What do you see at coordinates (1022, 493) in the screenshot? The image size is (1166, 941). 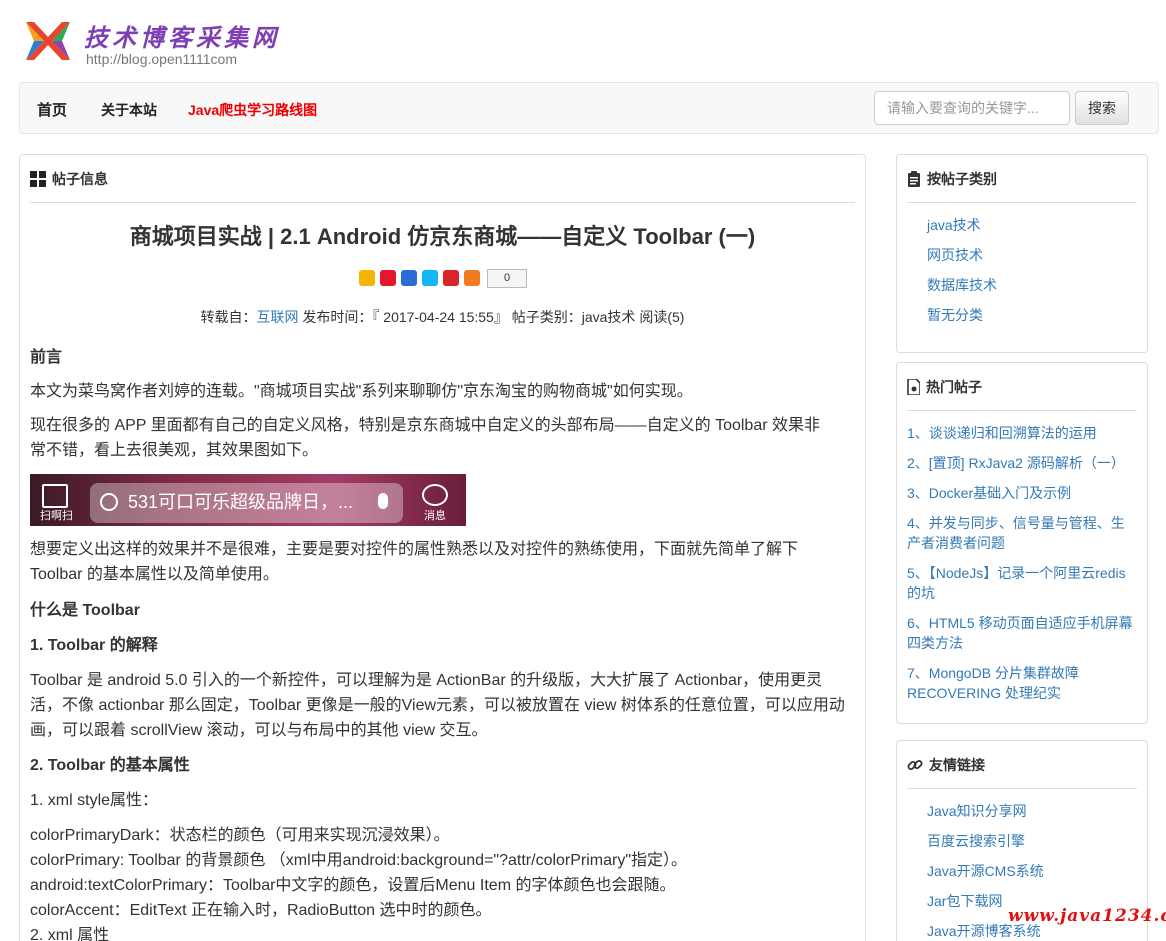 I see `hot-post-link: 3、Docker基础入门及示例` at bounding box center [1022, 493].